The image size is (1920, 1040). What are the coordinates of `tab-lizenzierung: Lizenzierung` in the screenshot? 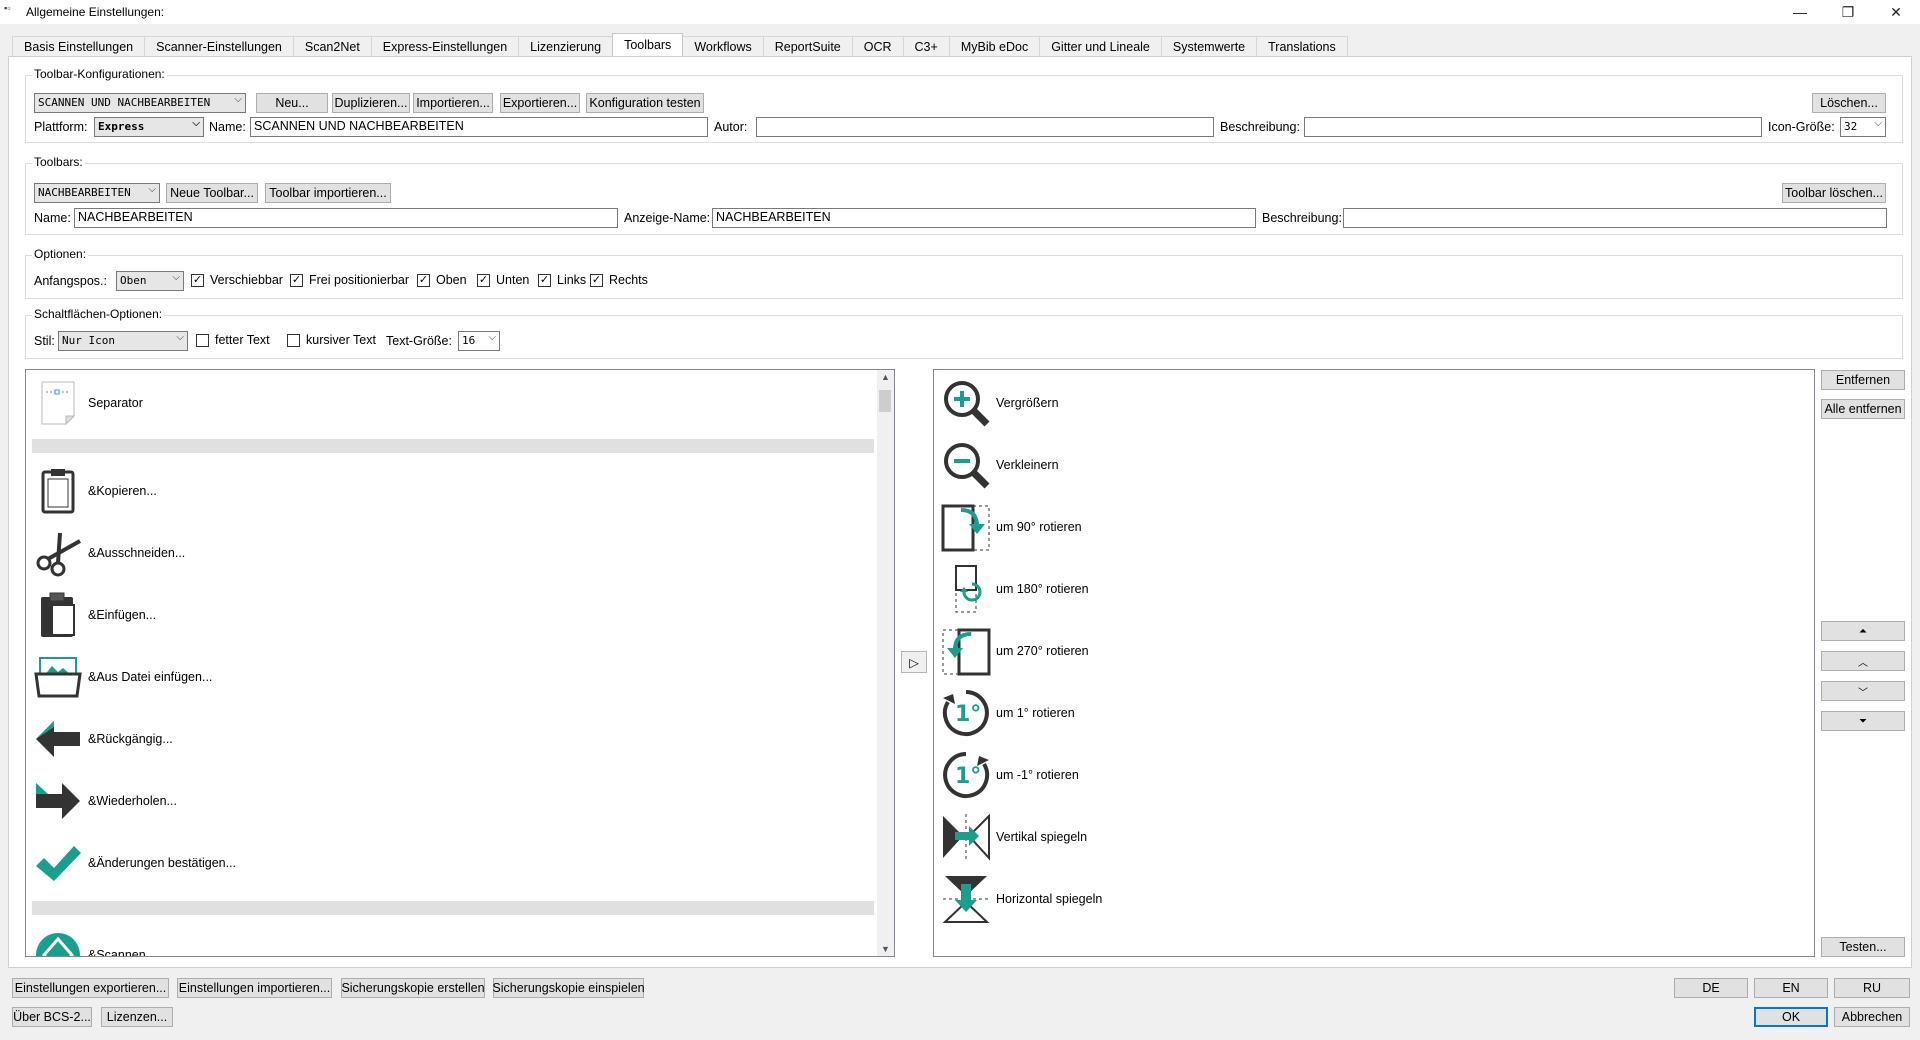 It's located at (566, 46).